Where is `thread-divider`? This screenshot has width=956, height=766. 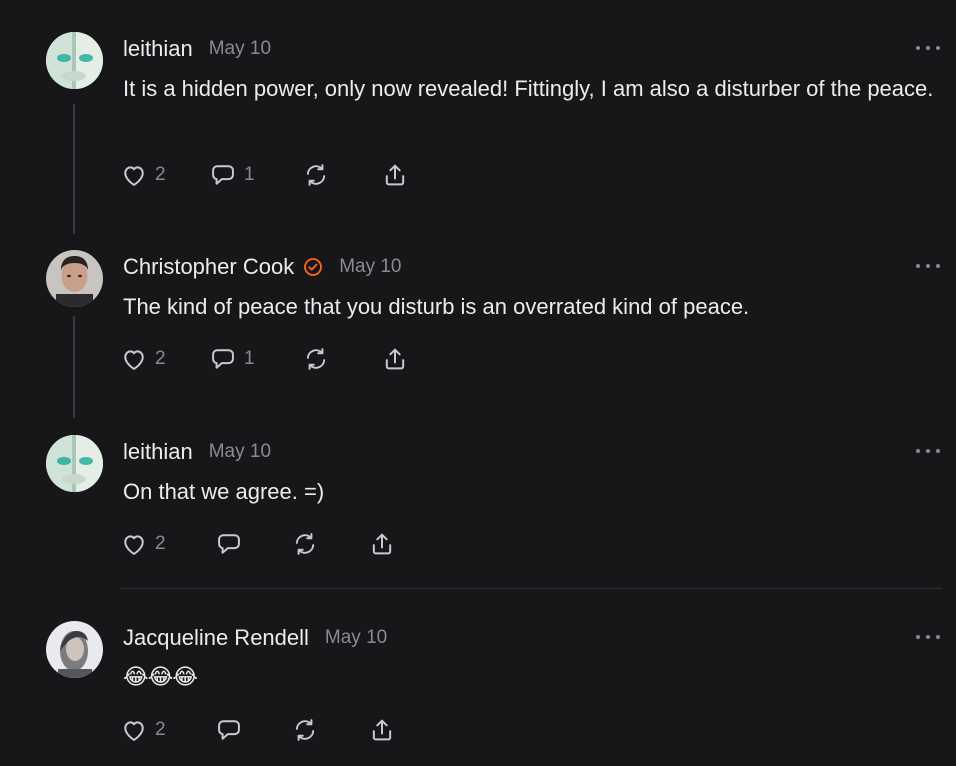 thread-divider is located at coordinates (531, 588).